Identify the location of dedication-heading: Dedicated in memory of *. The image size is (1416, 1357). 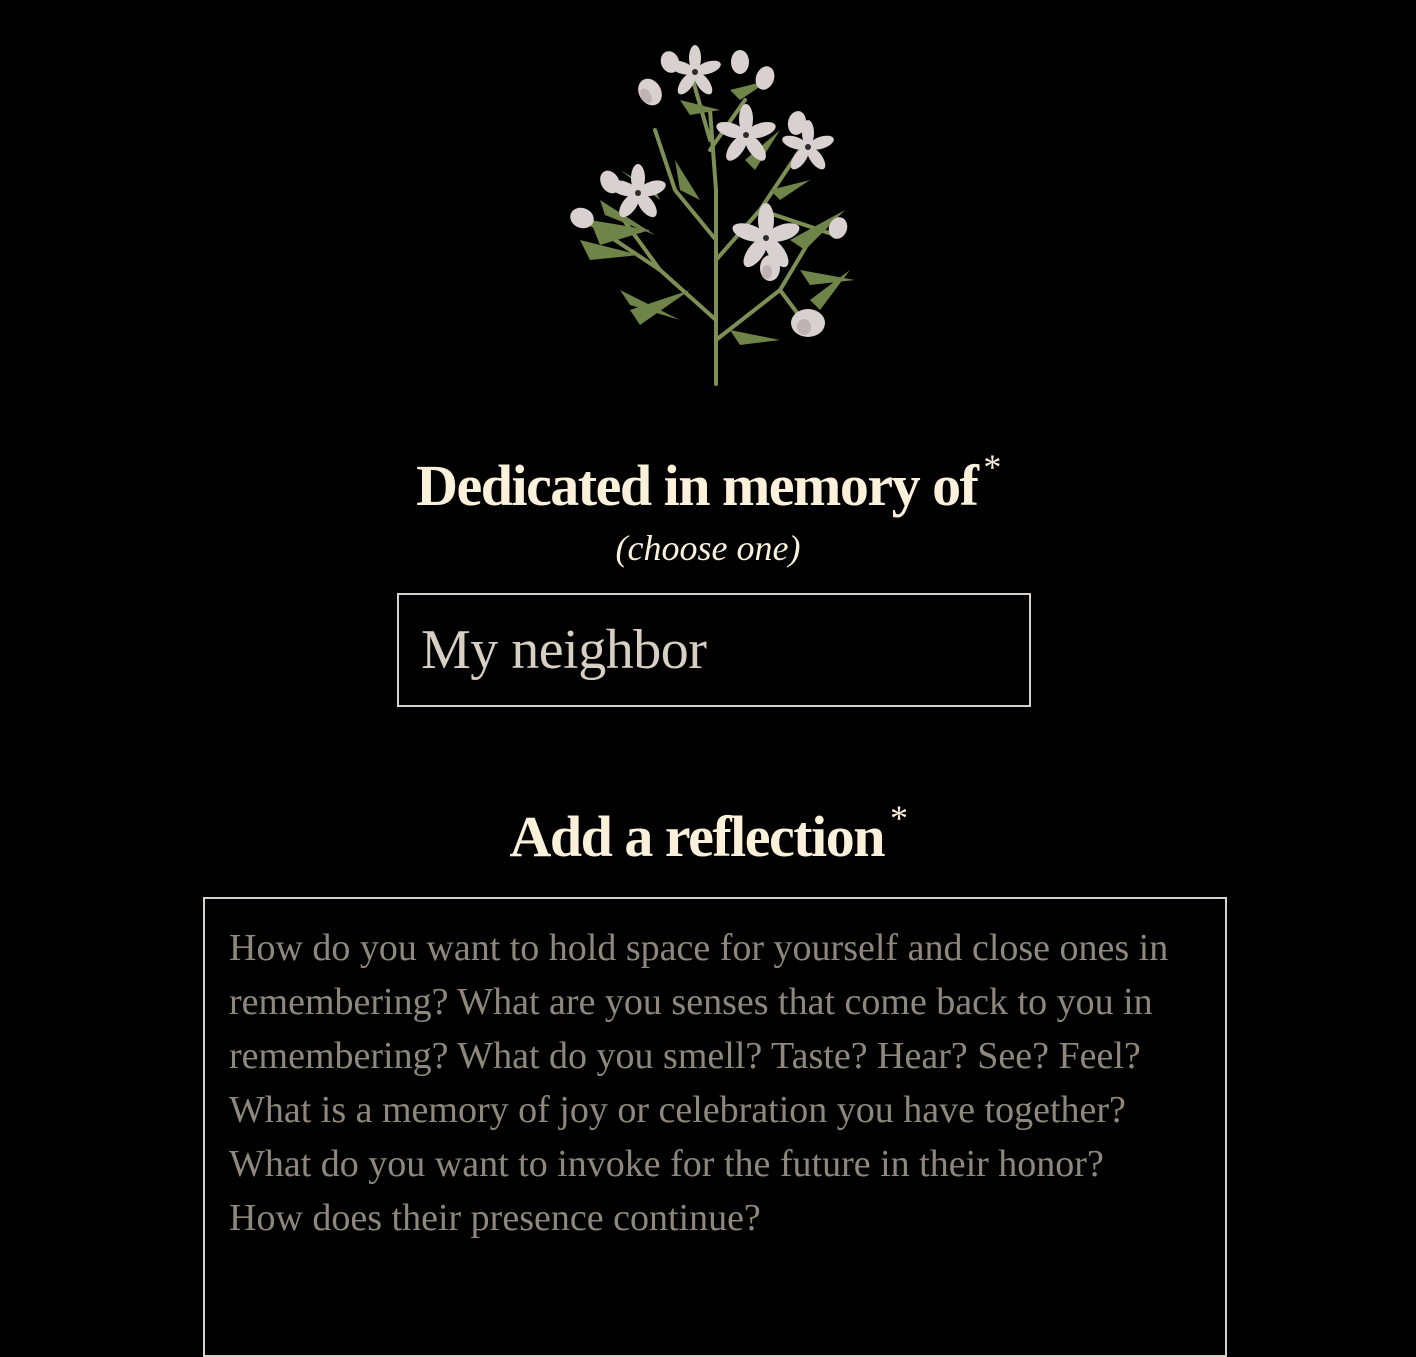
(708, 483).